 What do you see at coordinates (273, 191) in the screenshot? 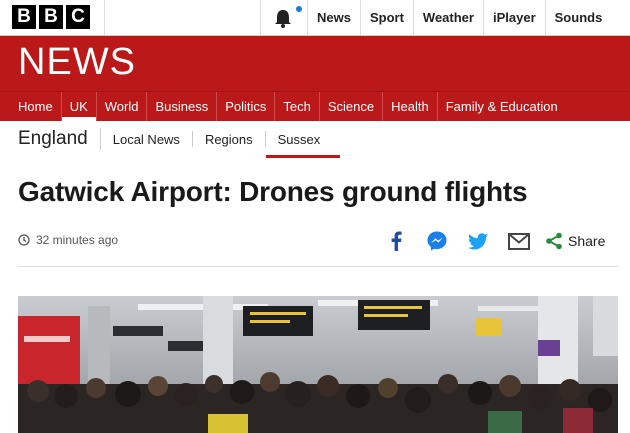
I see `article-headline: Gatwick Airport: Drones ground flights` at bounding box center [273, 191].